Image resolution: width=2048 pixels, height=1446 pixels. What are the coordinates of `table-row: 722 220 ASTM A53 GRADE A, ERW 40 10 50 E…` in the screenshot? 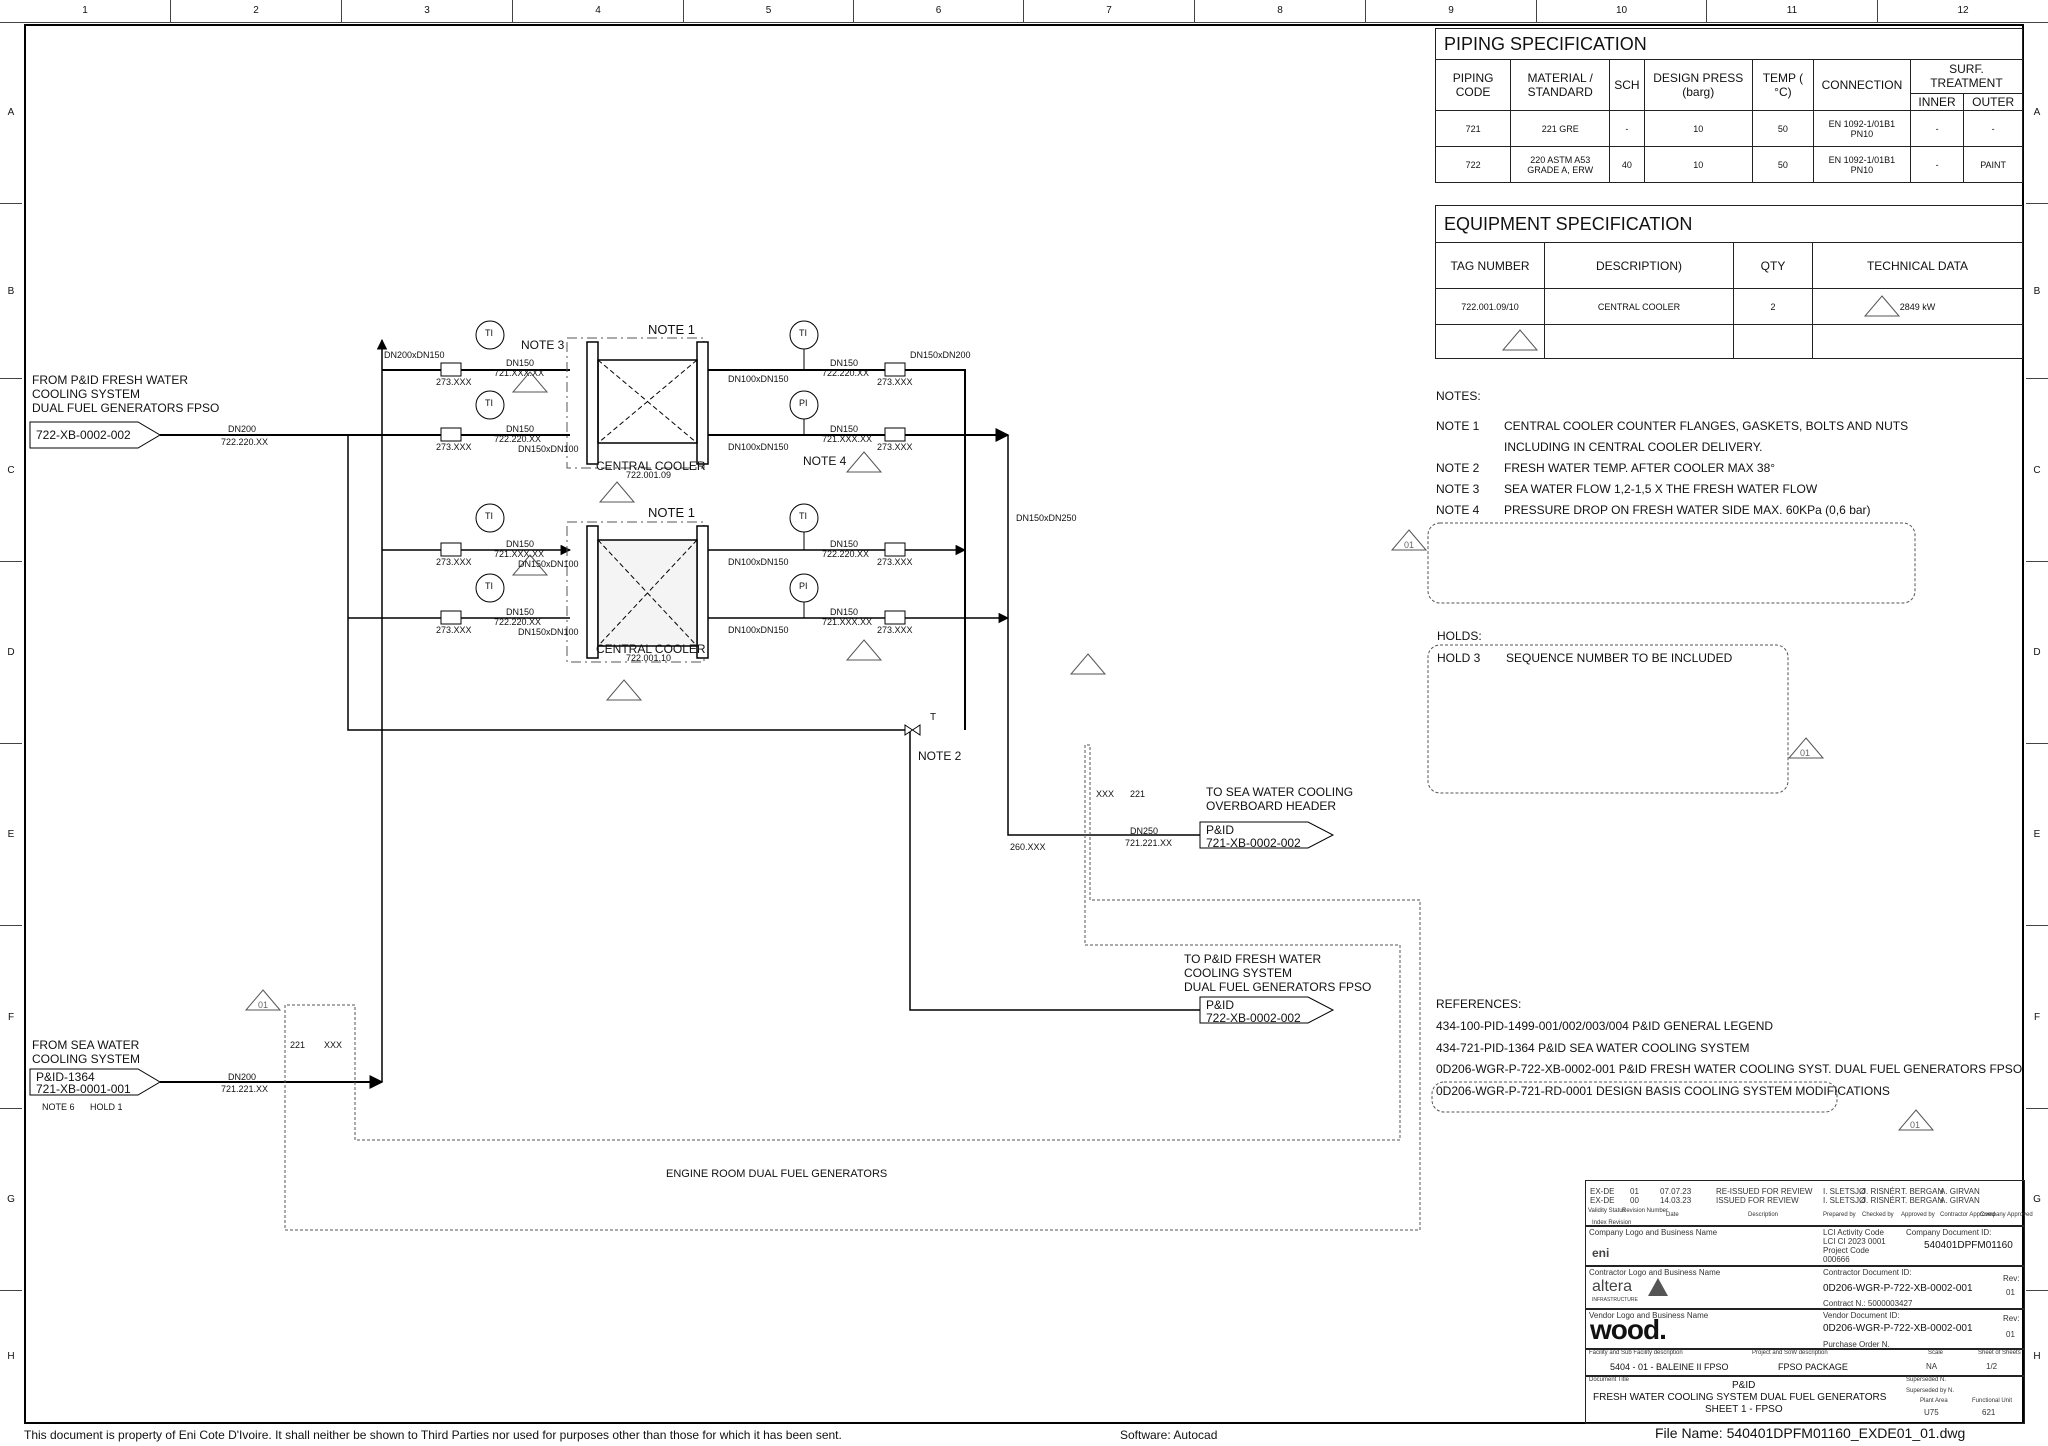 It's located at (1728, 164).